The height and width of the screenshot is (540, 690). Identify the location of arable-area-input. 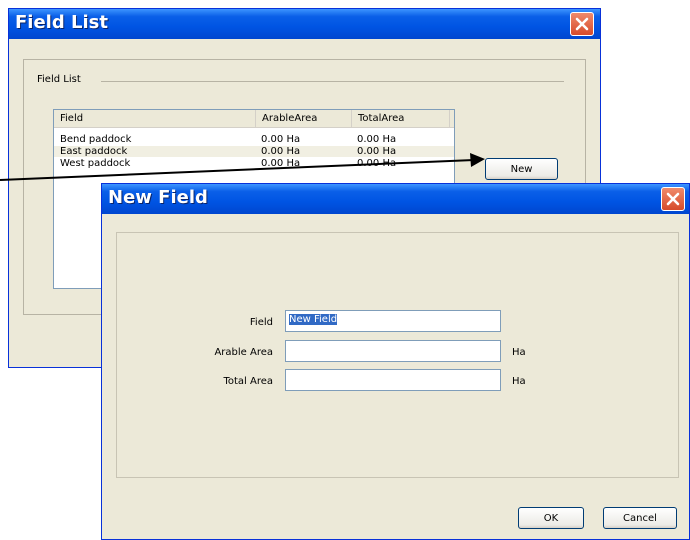
(393, 351).